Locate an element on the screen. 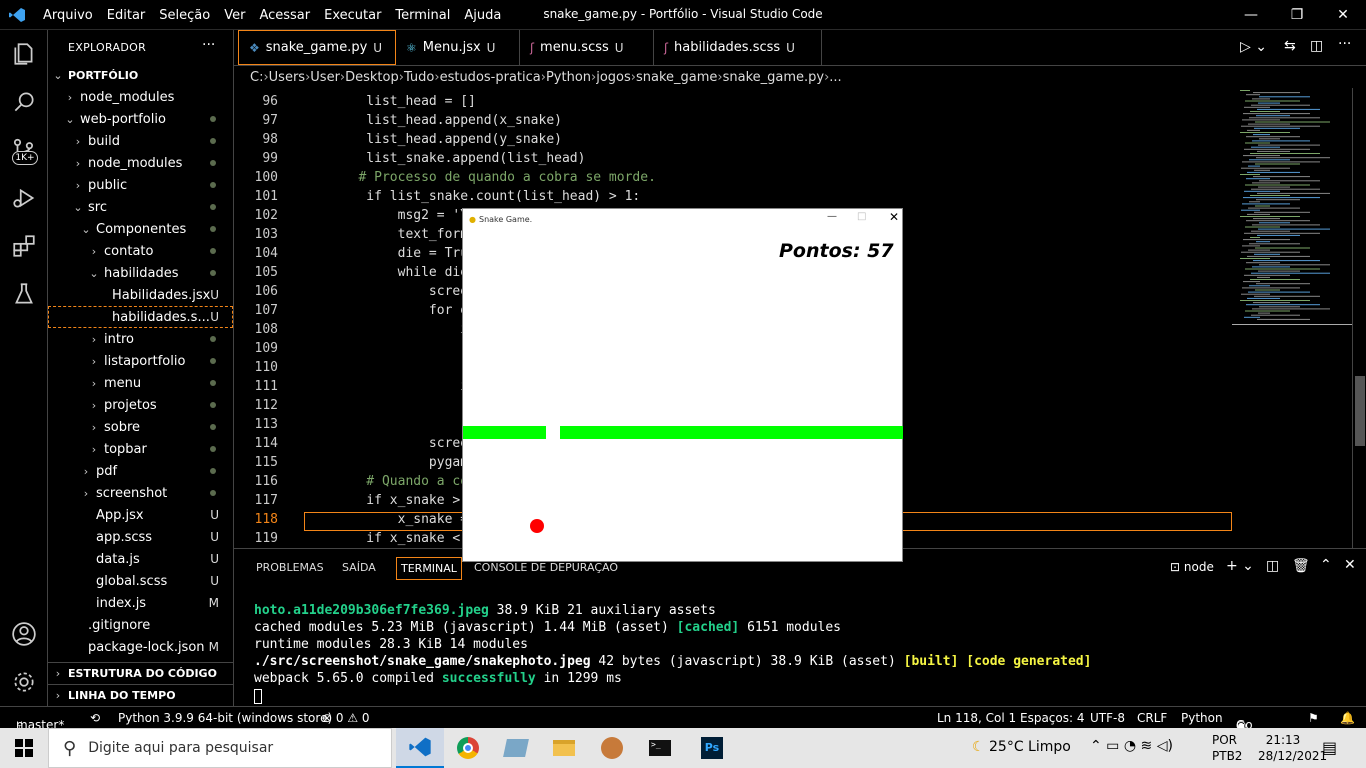  tab-problems: PROBLEMAS is located at coordinates (290, 567).